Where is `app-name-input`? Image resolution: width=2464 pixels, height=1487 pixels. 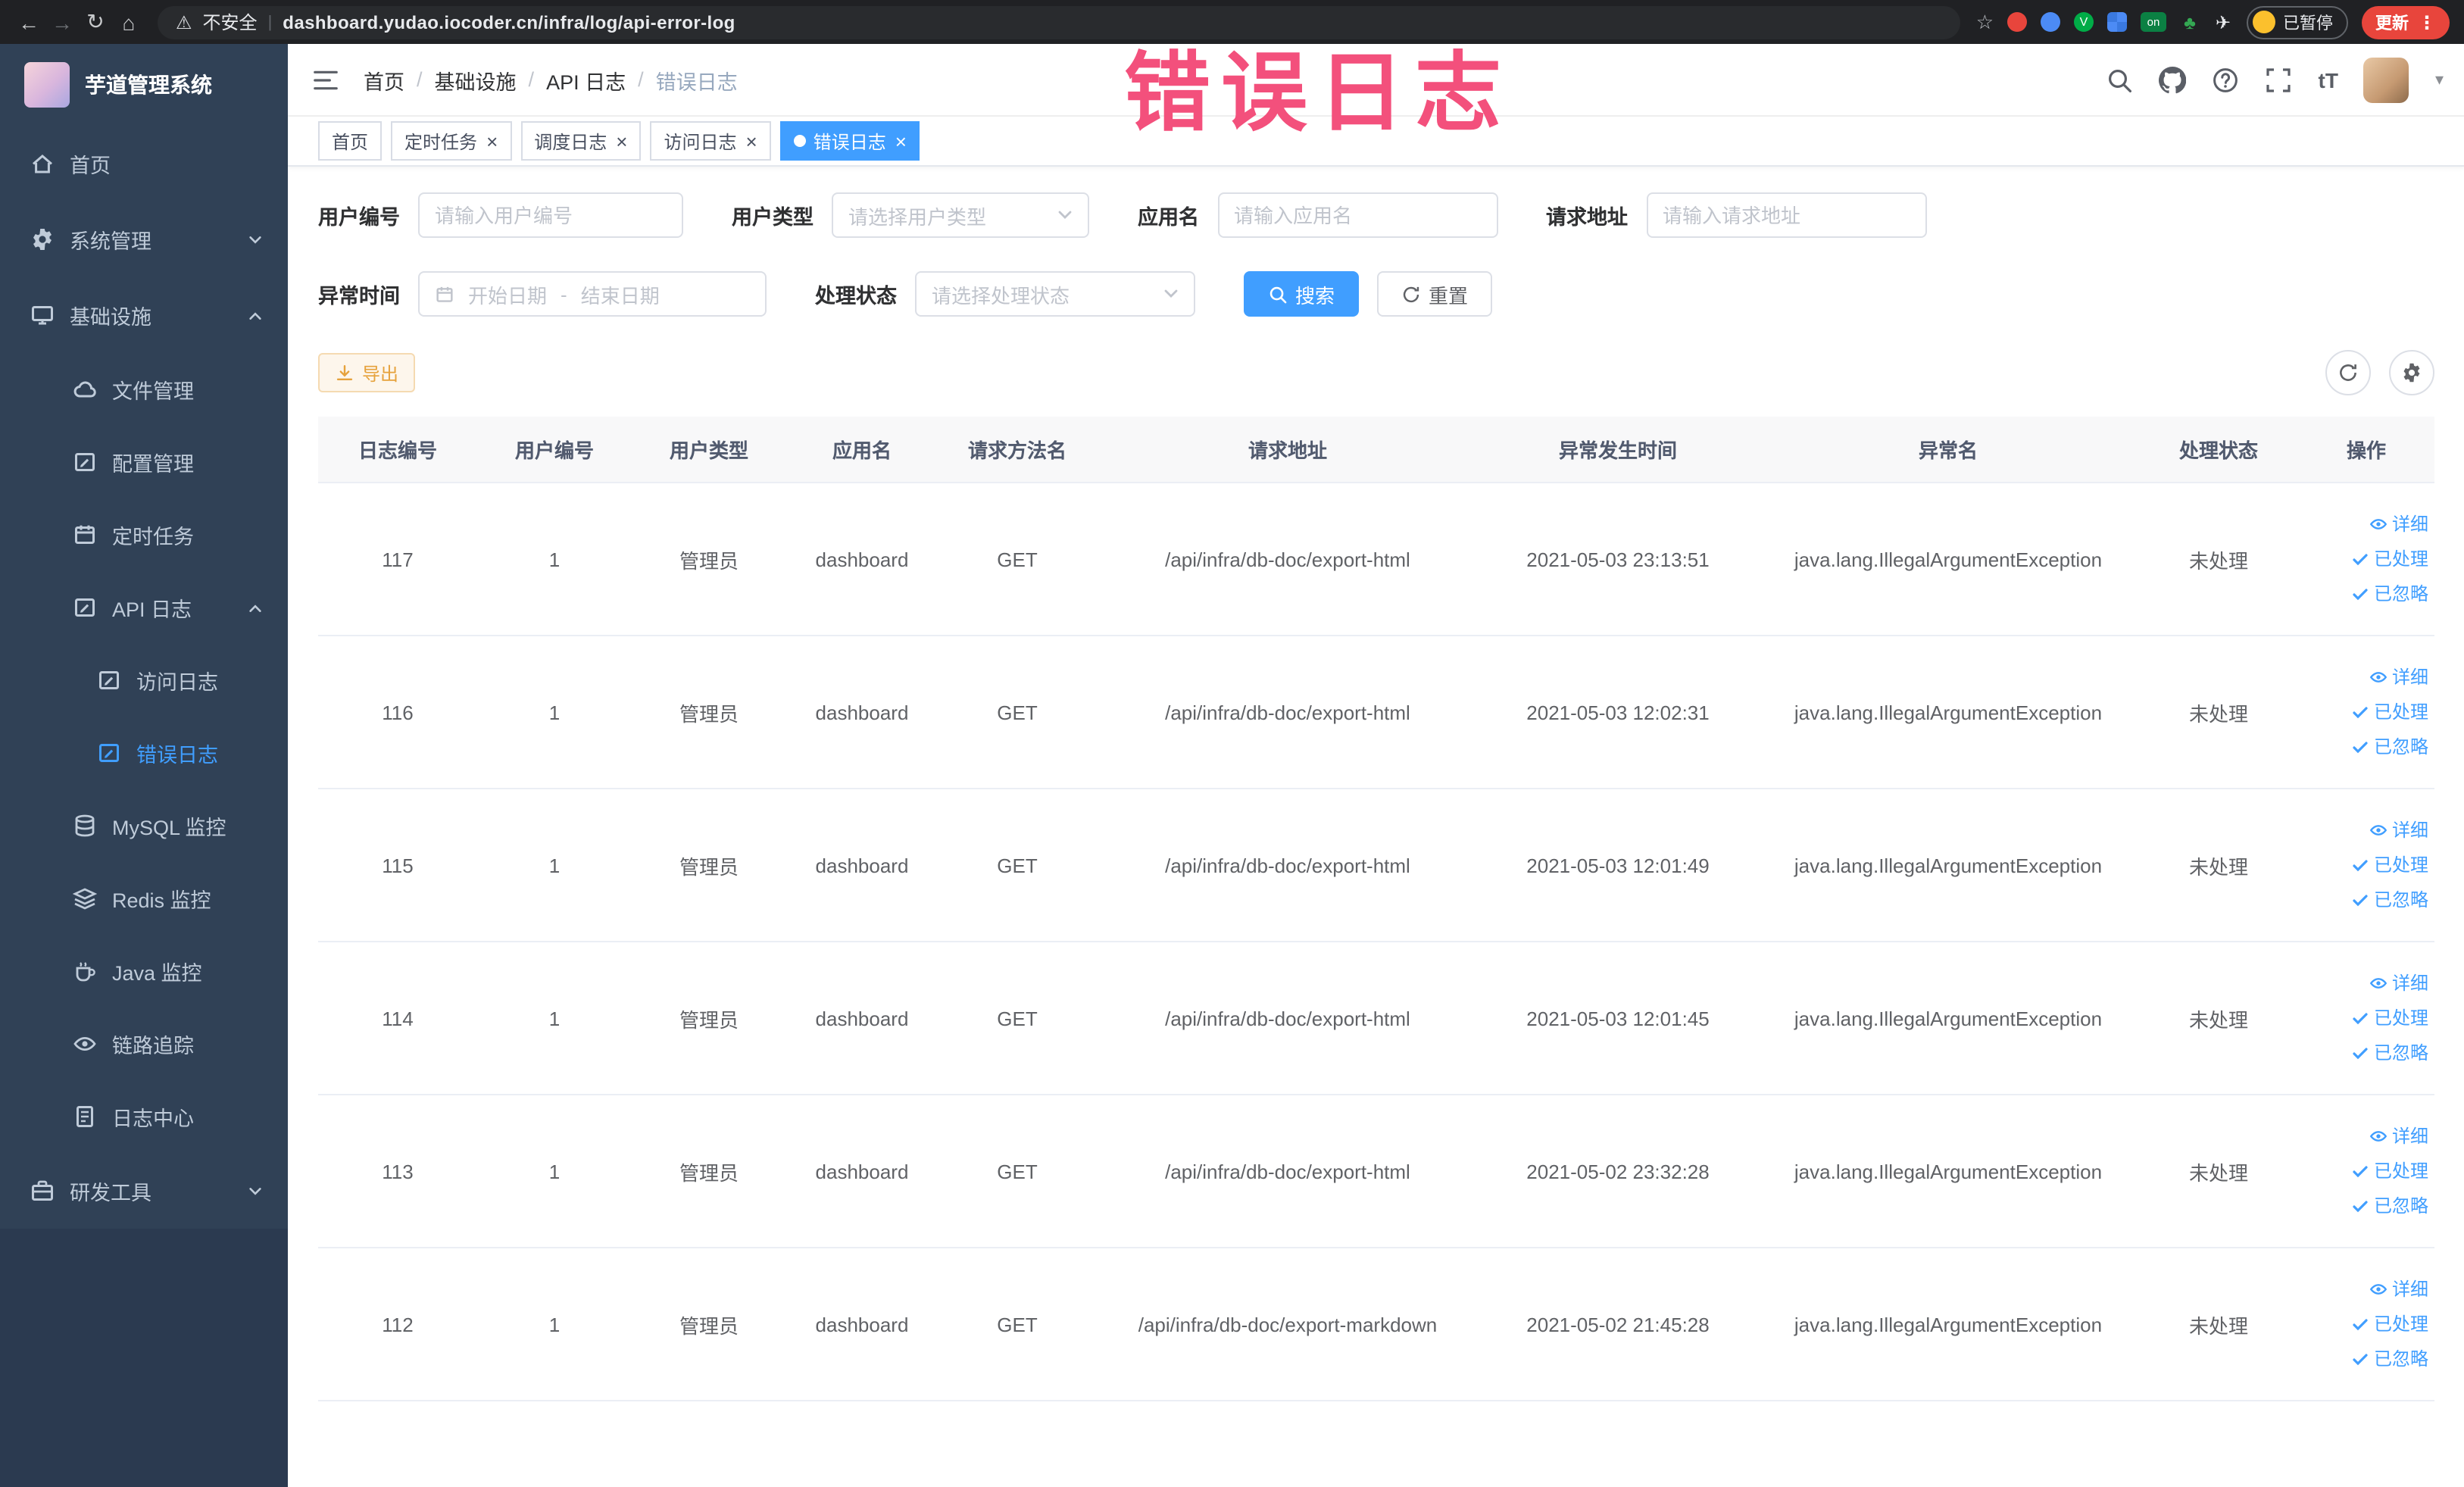 app-name-input is located at coordinates (1357, 215).